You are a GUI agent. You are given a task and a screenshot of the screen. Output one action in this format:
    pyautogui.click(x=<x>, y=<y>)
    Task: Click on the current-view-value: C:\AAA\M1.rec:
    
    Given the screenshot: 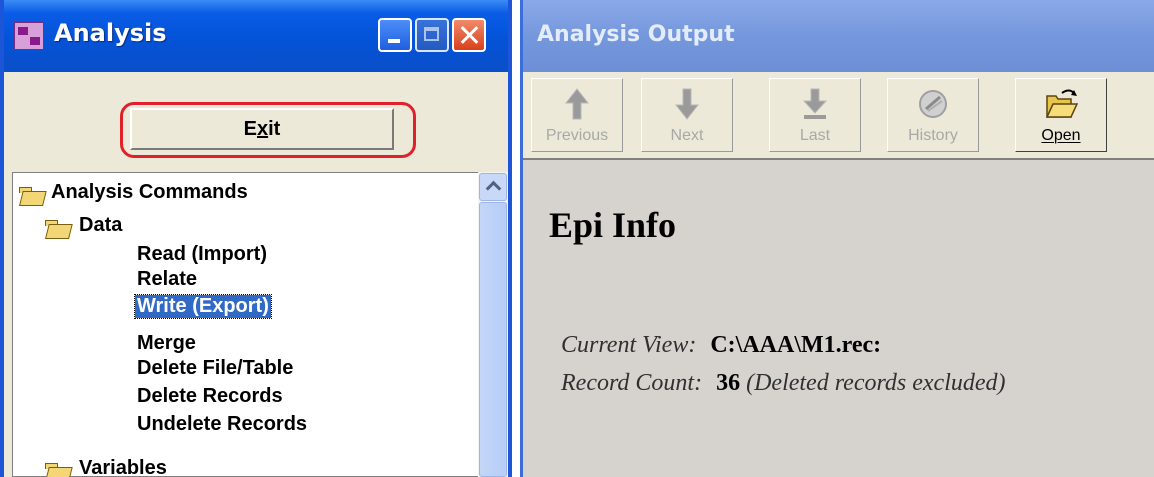 What is the action you would take?
    pyautogui.click(x=796, y=345)
    